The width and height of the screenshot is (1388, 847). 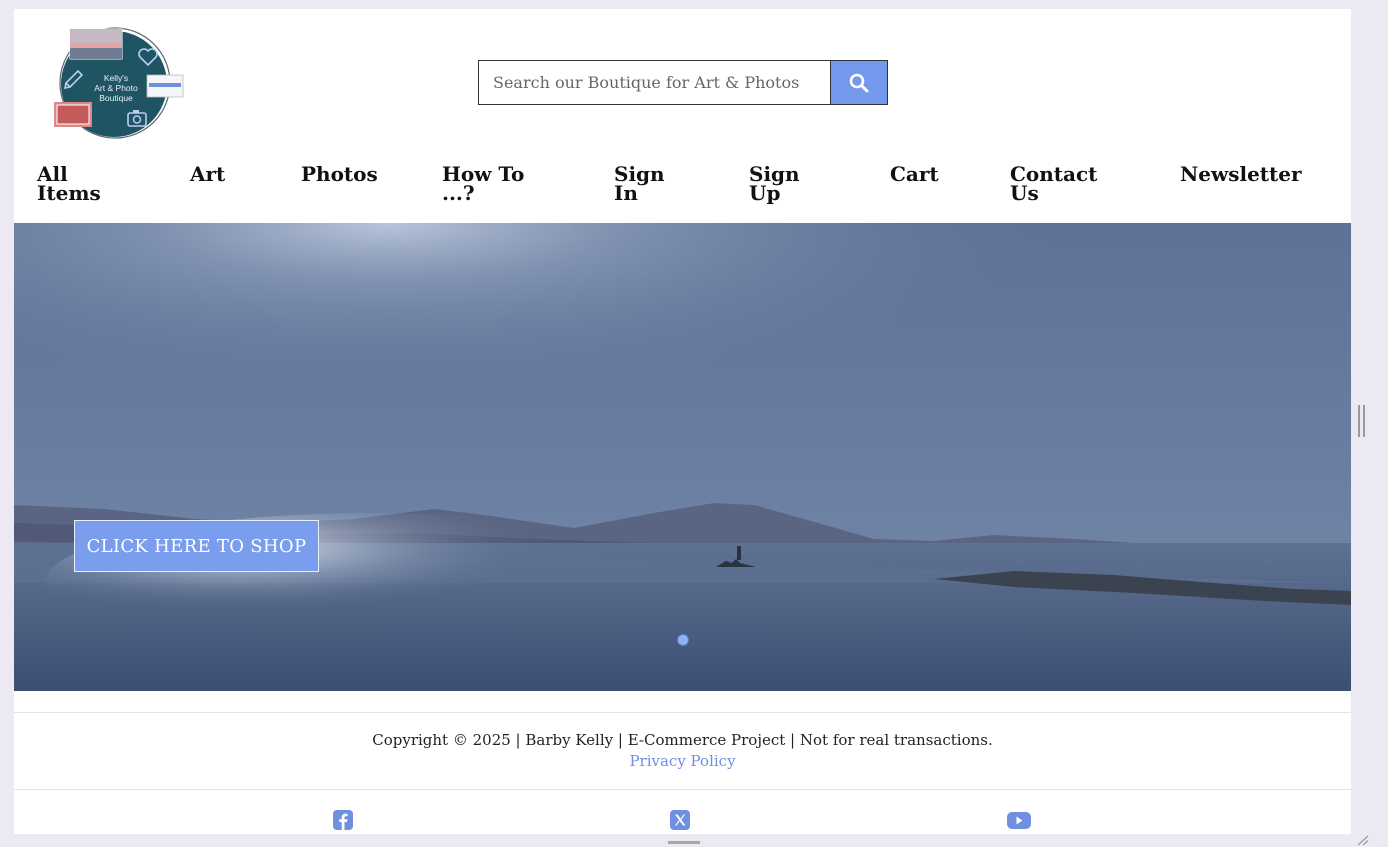 I want to click on nav-contact-us-line-2: Us, so click(x=1024, y=193).